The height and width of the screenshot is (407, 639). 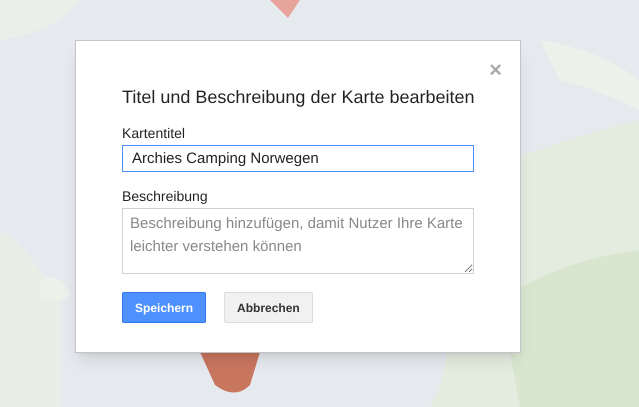 What do you see at coordinates (298, 158) in the screenshot?
I see `title-input: Archies Camping Norwegen` at bounding box center [298, 158].